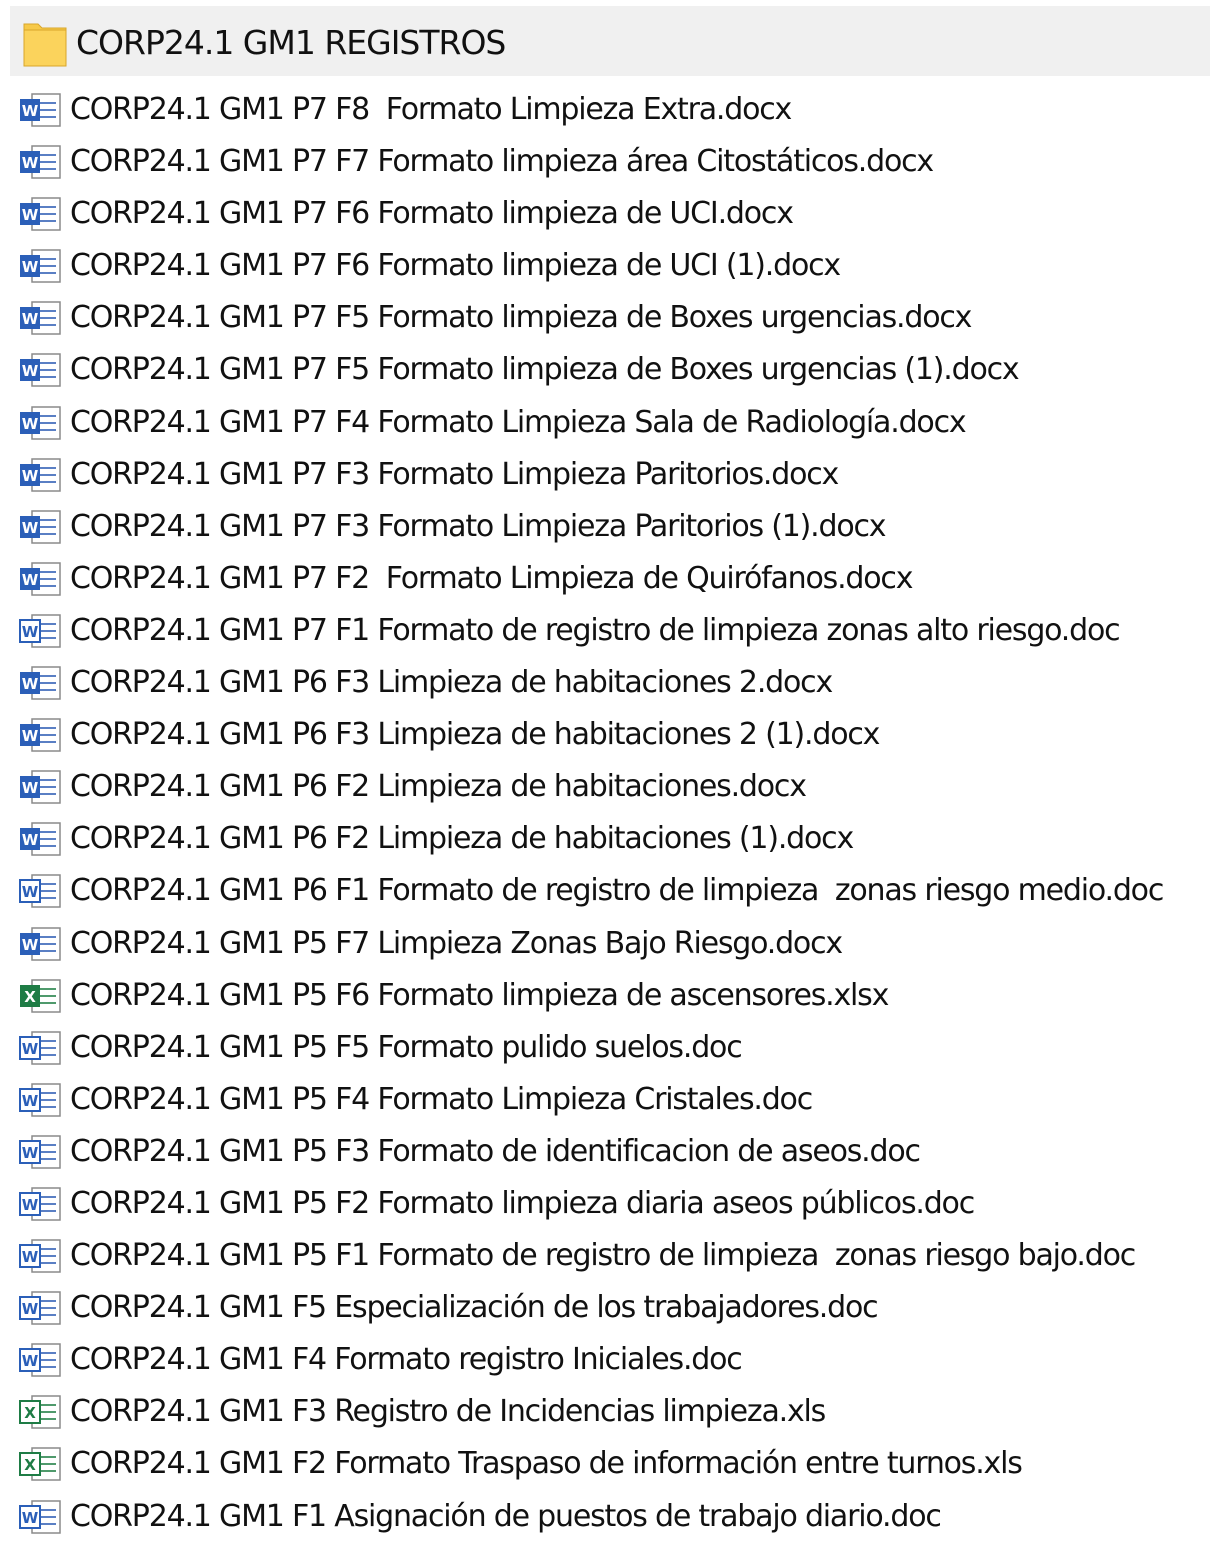  What do you see at coordinates (30, 1413) in the screenshot?
I see `svg-text: X` at bounding box center [30, 1413].